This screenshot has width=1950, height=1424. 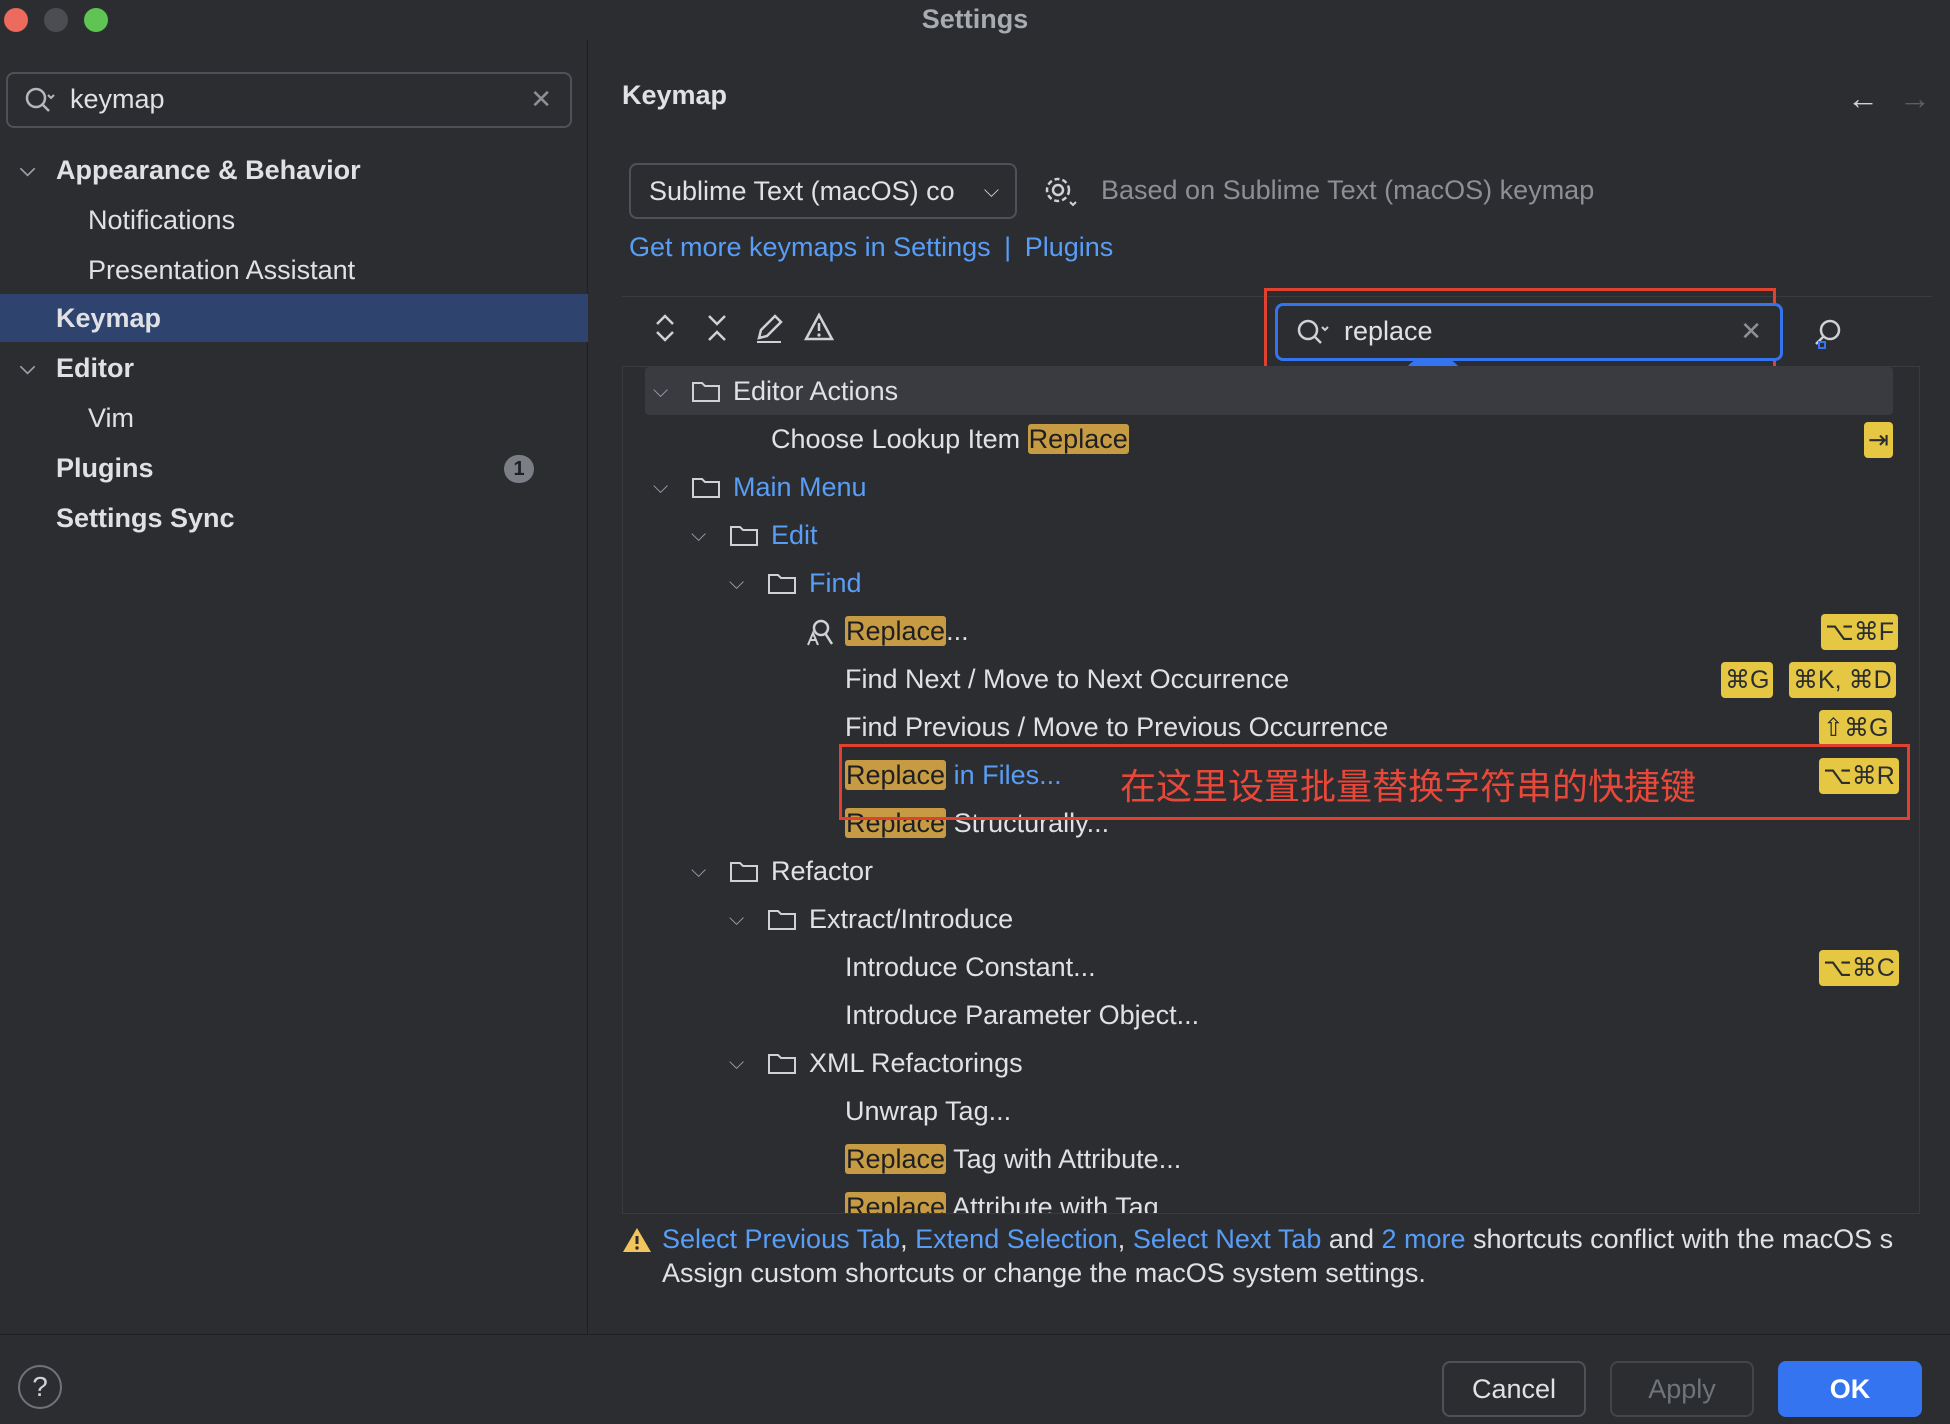 I want to click on tree-row-refactor: ⌵ Refactor, so click(x=1271, y=871).